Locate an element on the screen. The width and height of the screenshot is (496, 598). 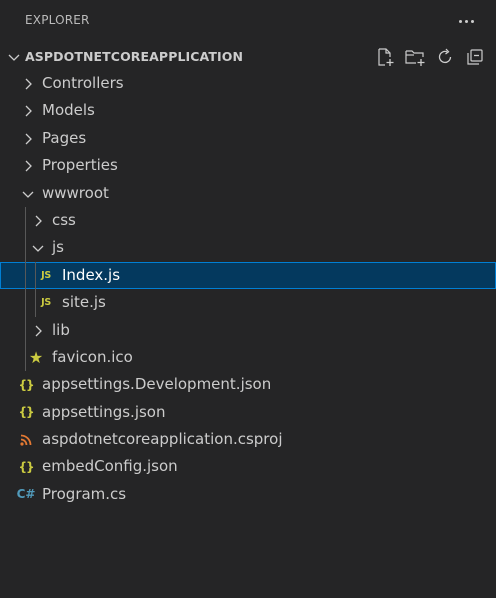
star-icon: ★ is located at coordinates (36, 357).